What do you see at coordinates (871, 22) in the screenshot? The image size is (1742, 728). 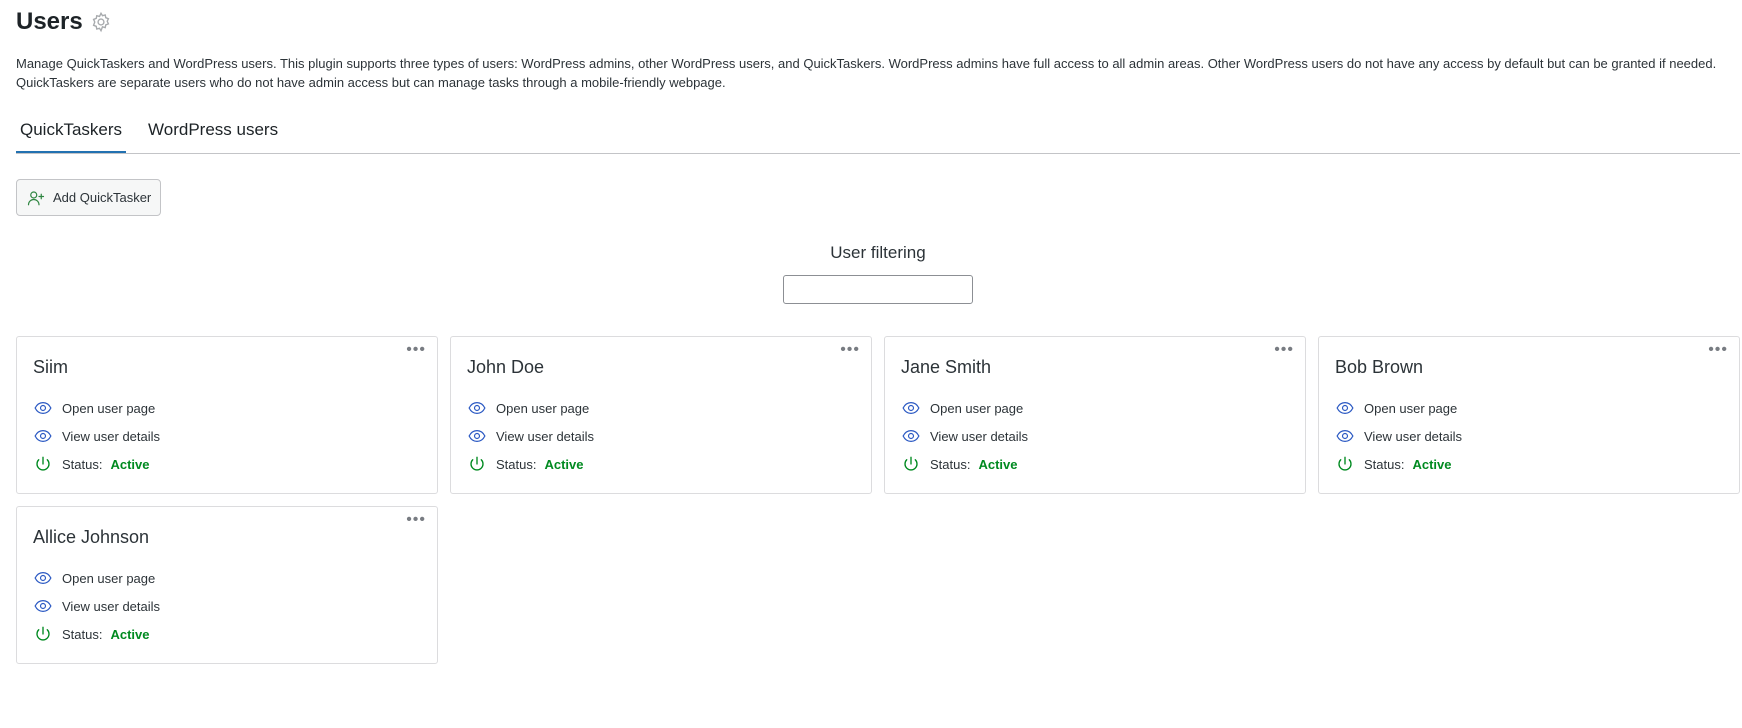 I see `page-header: Users` at bounding box center [871, 22].